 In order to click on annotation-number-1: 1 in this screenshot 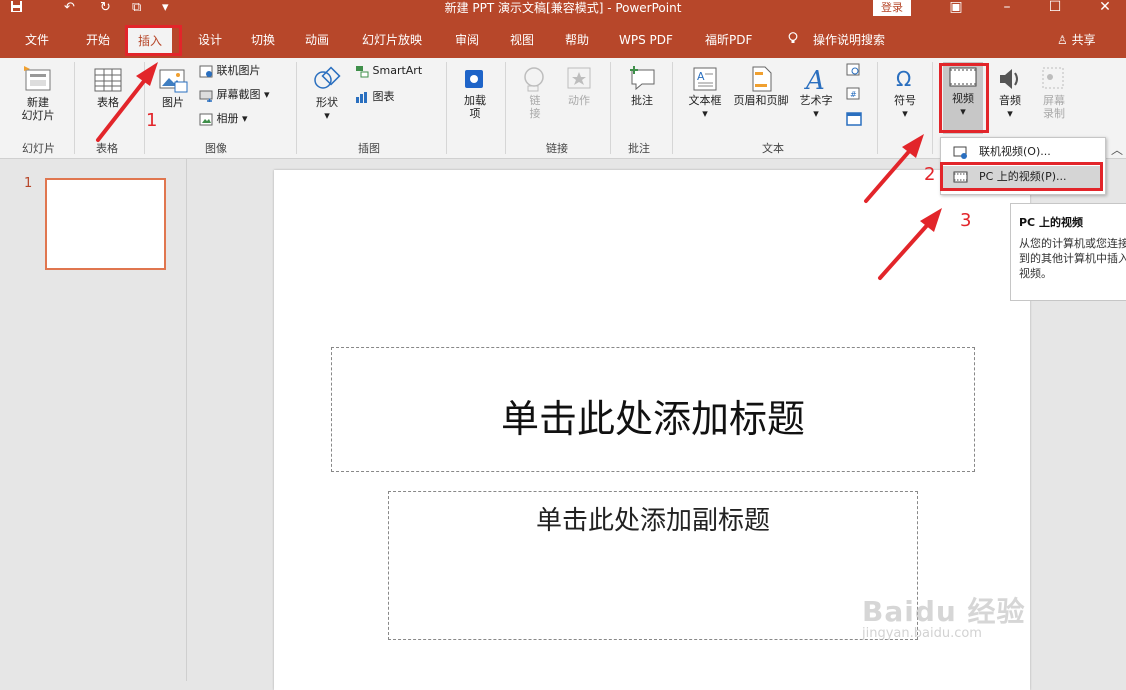, I will do `click(152, 120)`.